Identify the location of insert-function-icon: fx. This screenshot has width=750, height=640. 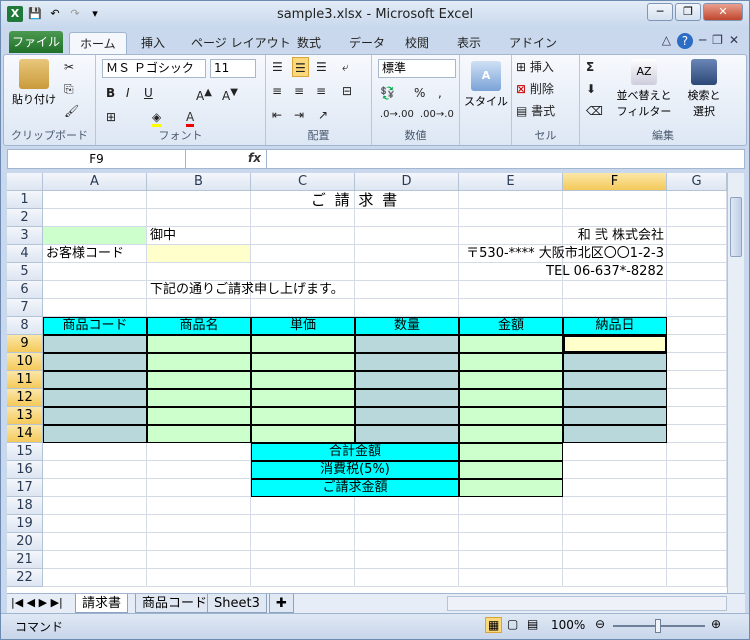
(254, 158).